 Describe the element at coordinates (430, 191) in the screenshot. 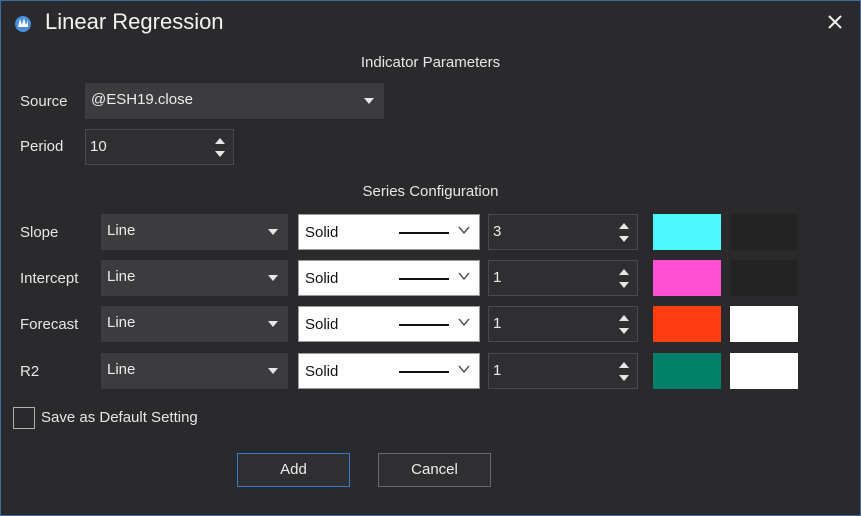

I see `series-configuration-heading: Series Configuration` at that location.